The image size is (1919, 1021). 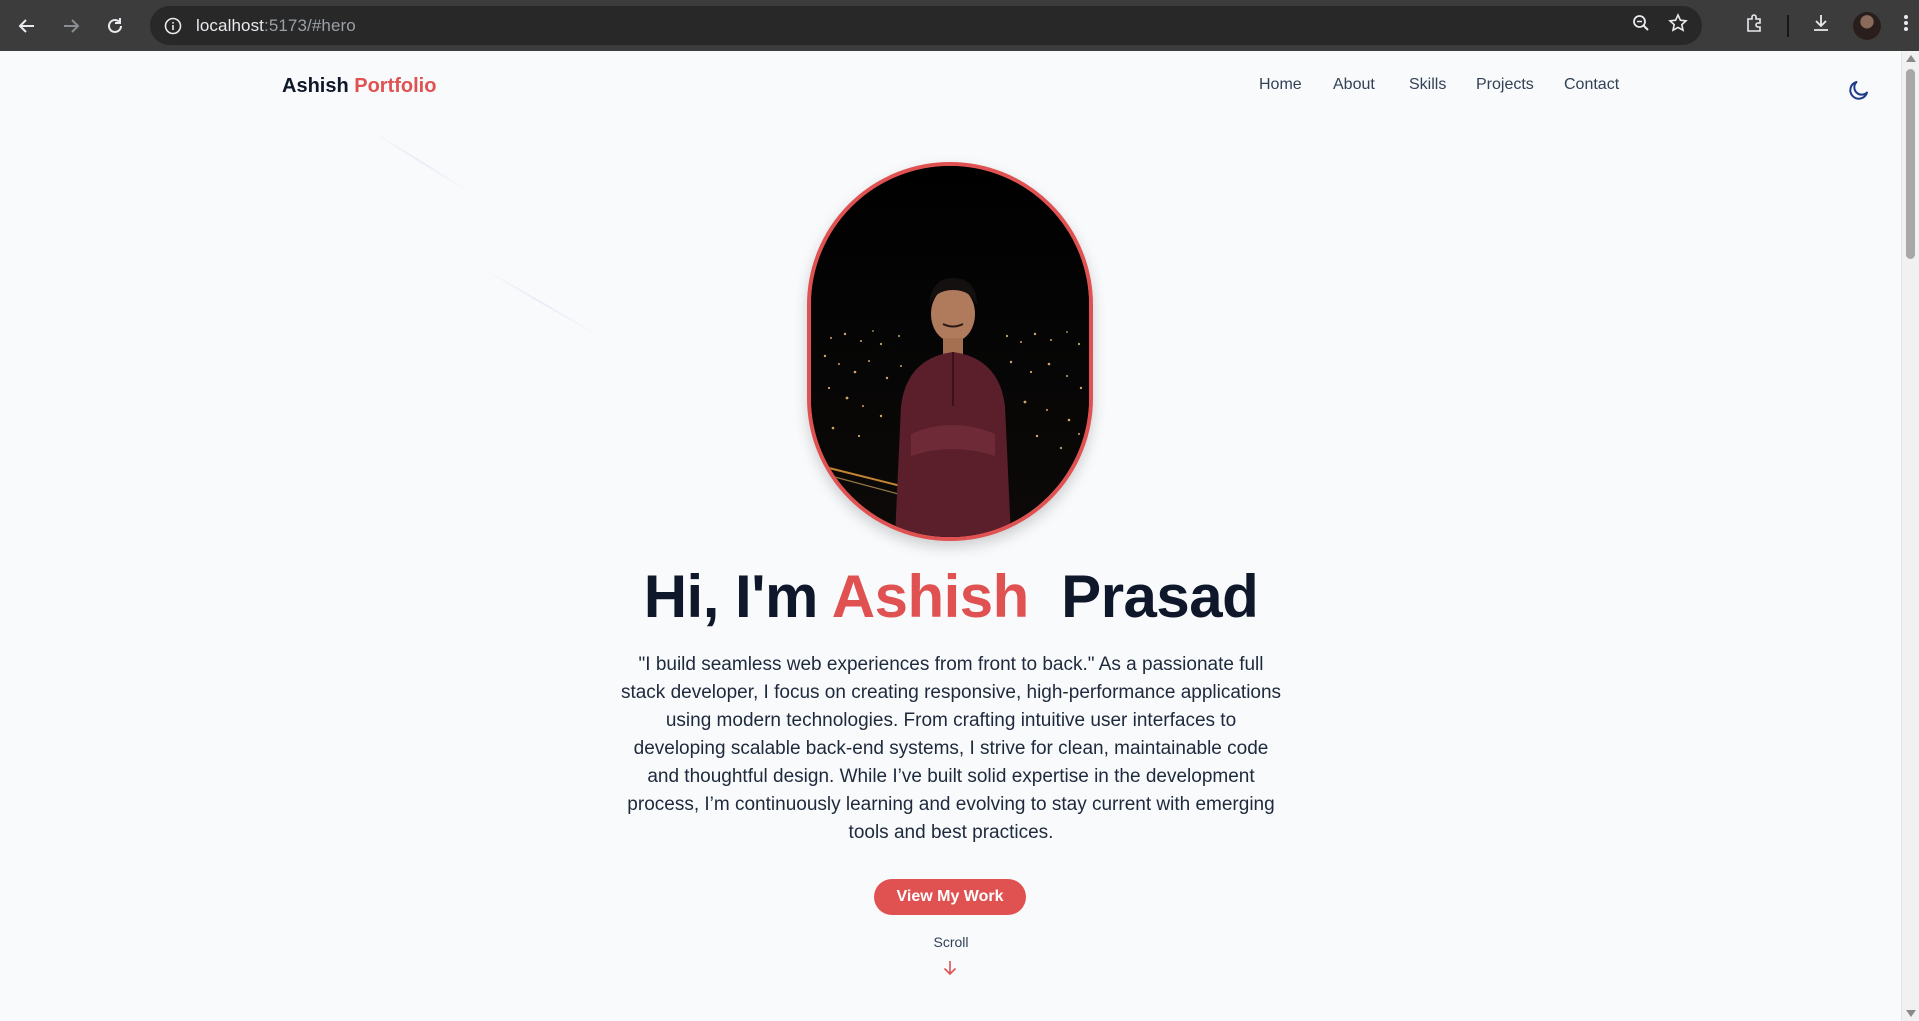 What do you see at coordinates (1788, 25) in the screenshot?
I see `toolbar-divider` at bounding box center [1788, 25].